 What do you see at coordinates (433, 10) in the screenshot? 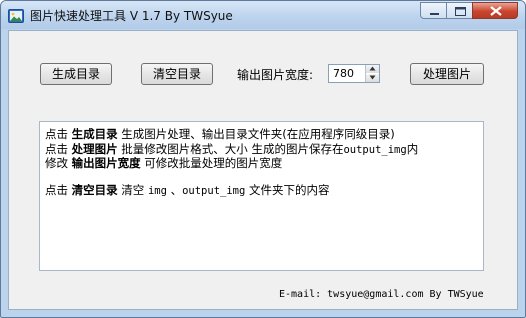
I see `minimize-button` at bounding box center [433, 10].